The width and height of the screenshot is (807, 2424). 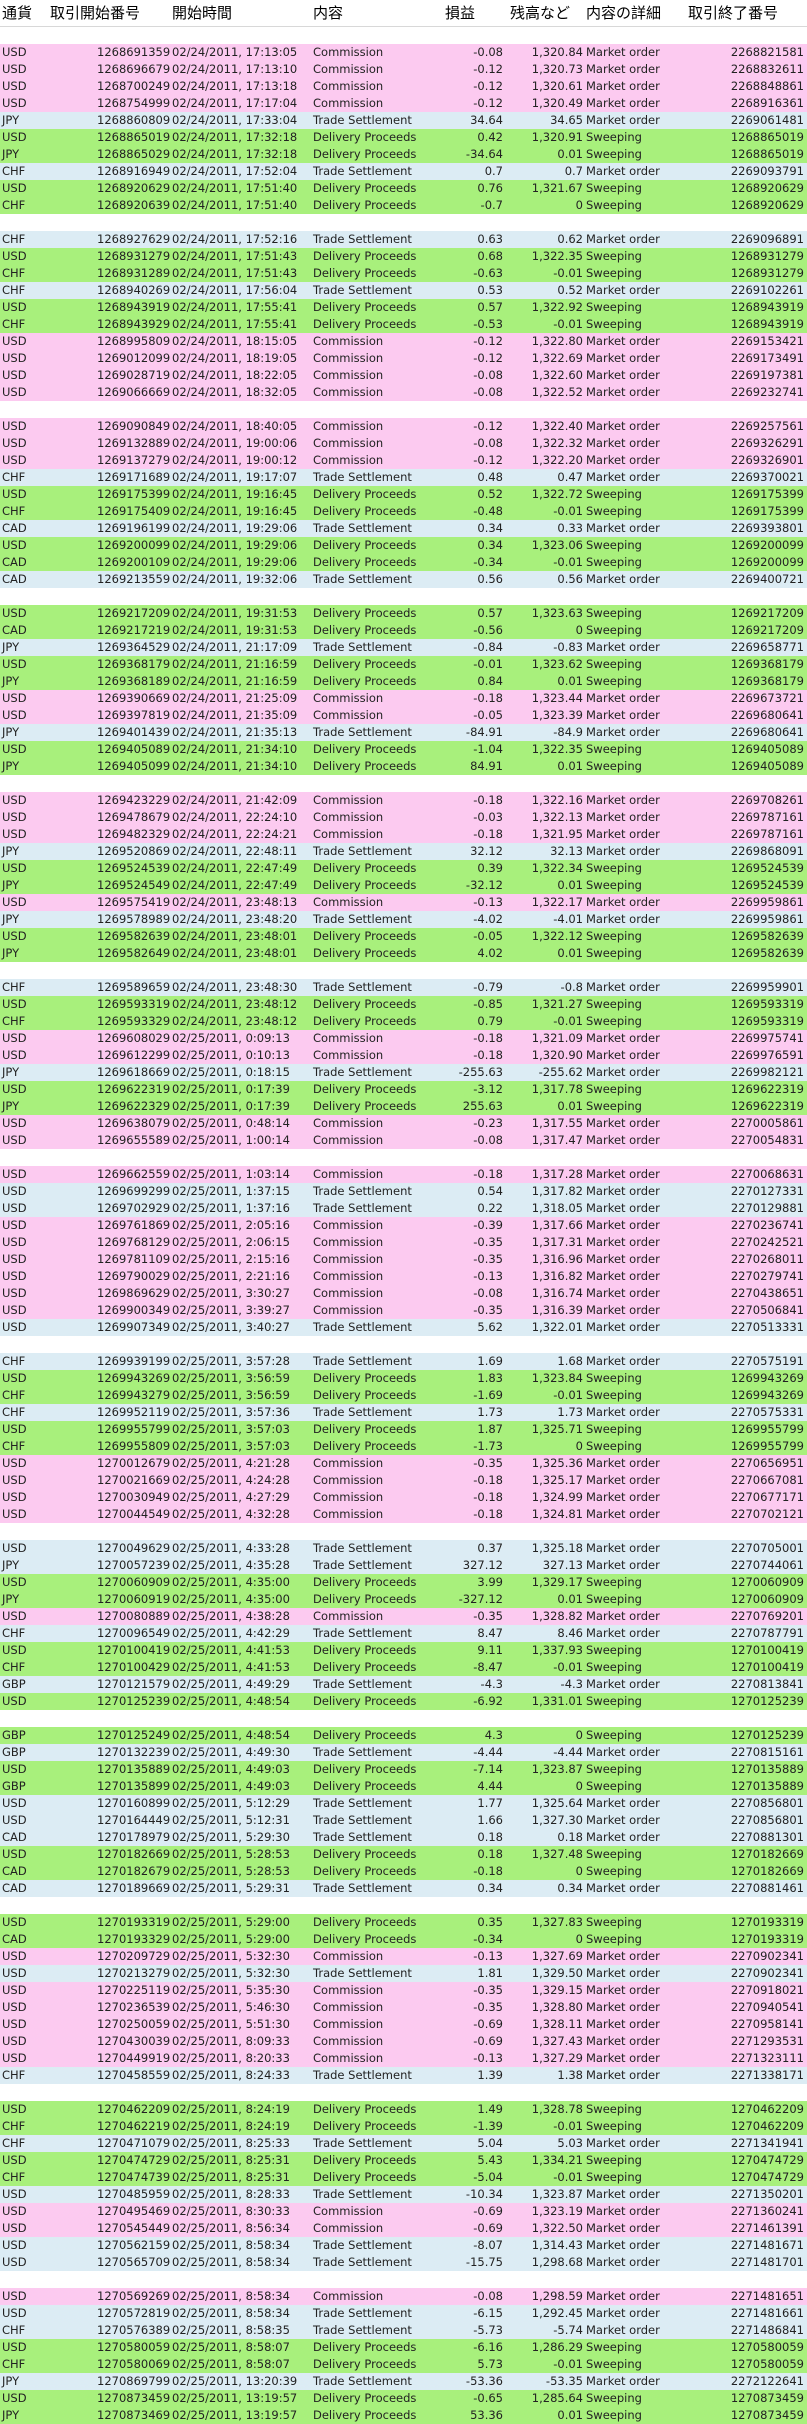 I want to click on start-id-cell: 1268920629, so click(x=134, y=188).